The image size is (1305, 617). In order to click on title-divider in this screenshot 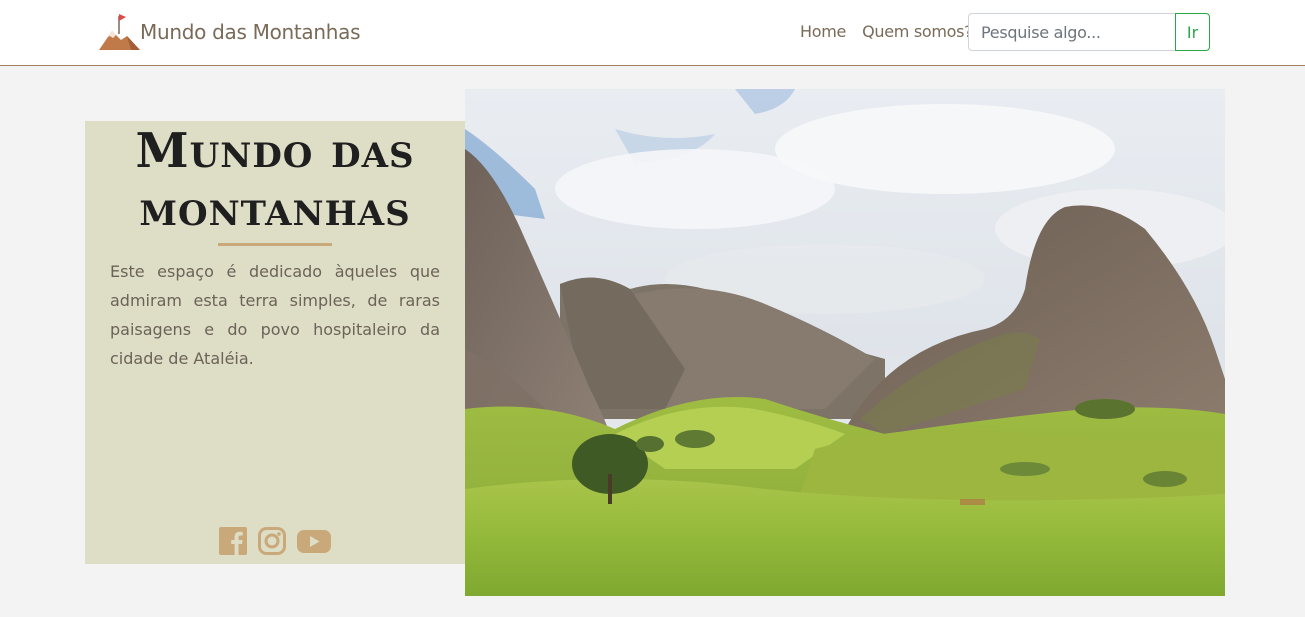, I will do `click(275, 244)`.